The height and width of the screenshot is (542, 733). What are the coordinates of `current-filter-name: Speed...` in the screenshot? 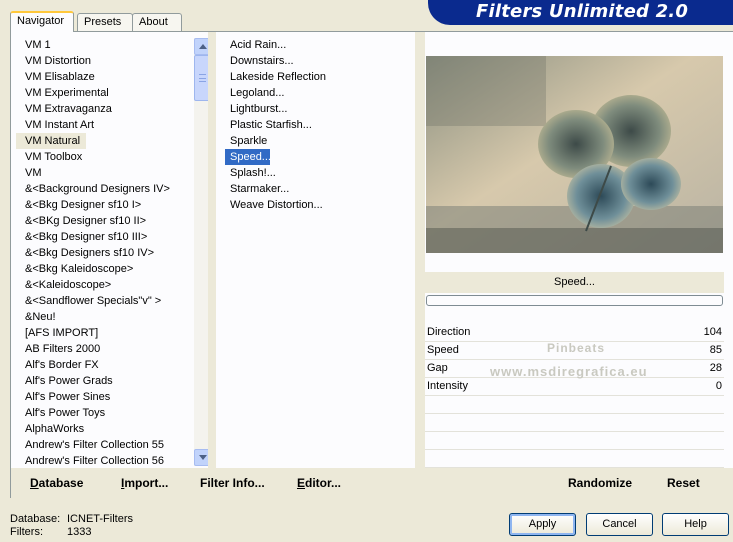 It's located at (574, 282).